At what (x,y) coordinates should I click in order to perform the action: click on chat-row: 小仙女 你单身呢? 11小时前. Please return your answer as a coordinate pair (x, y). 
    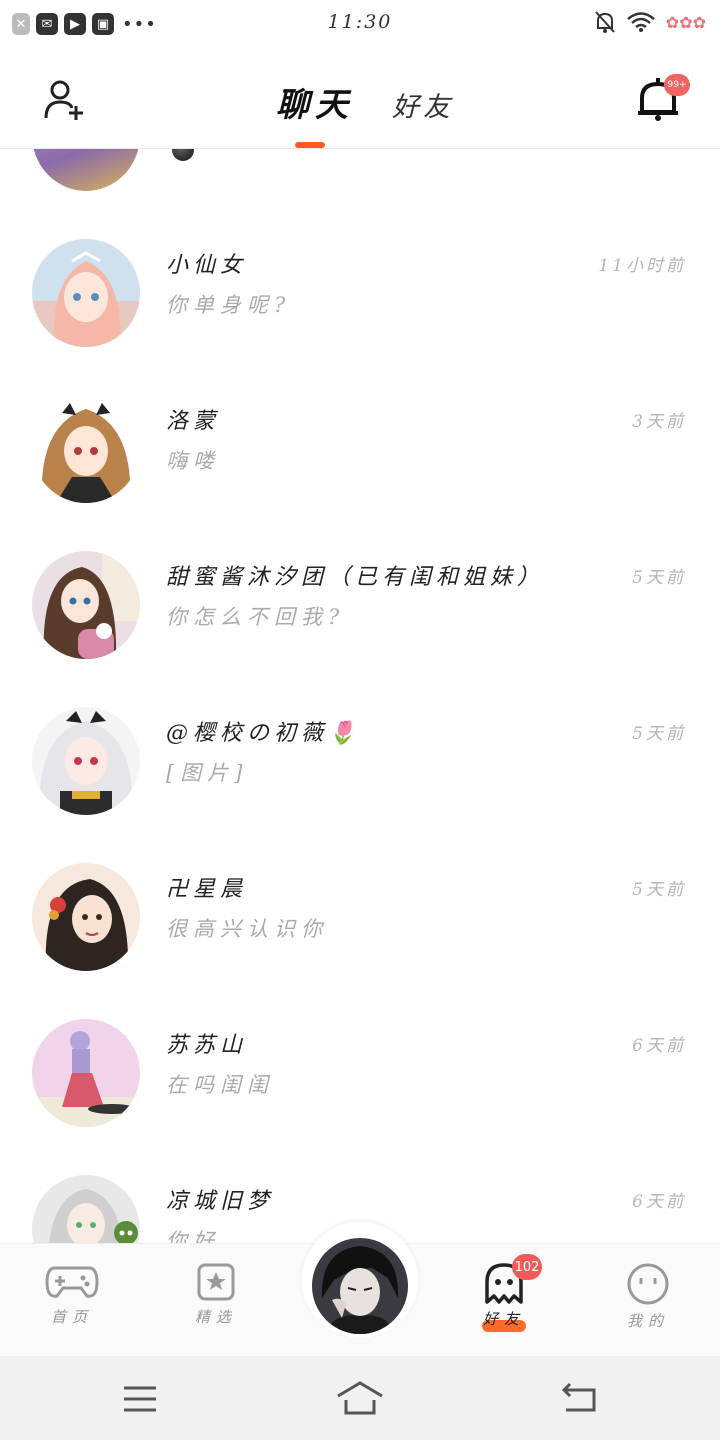
    Looking at the image, I should click on (360, 317).